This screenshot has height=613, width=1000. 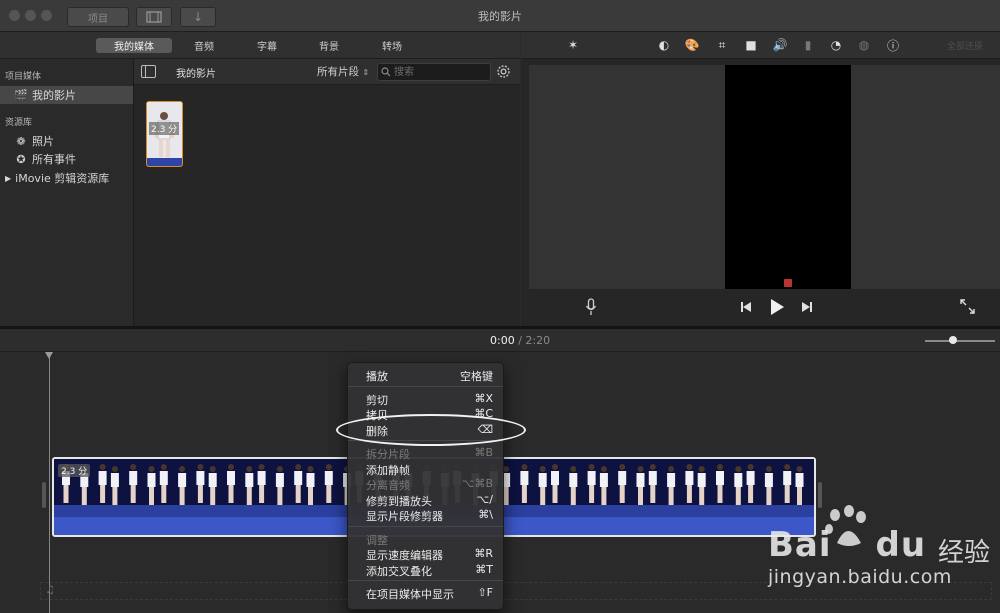 I want to click on section-project-media: 项目媒体, so click(x=23, y=77).